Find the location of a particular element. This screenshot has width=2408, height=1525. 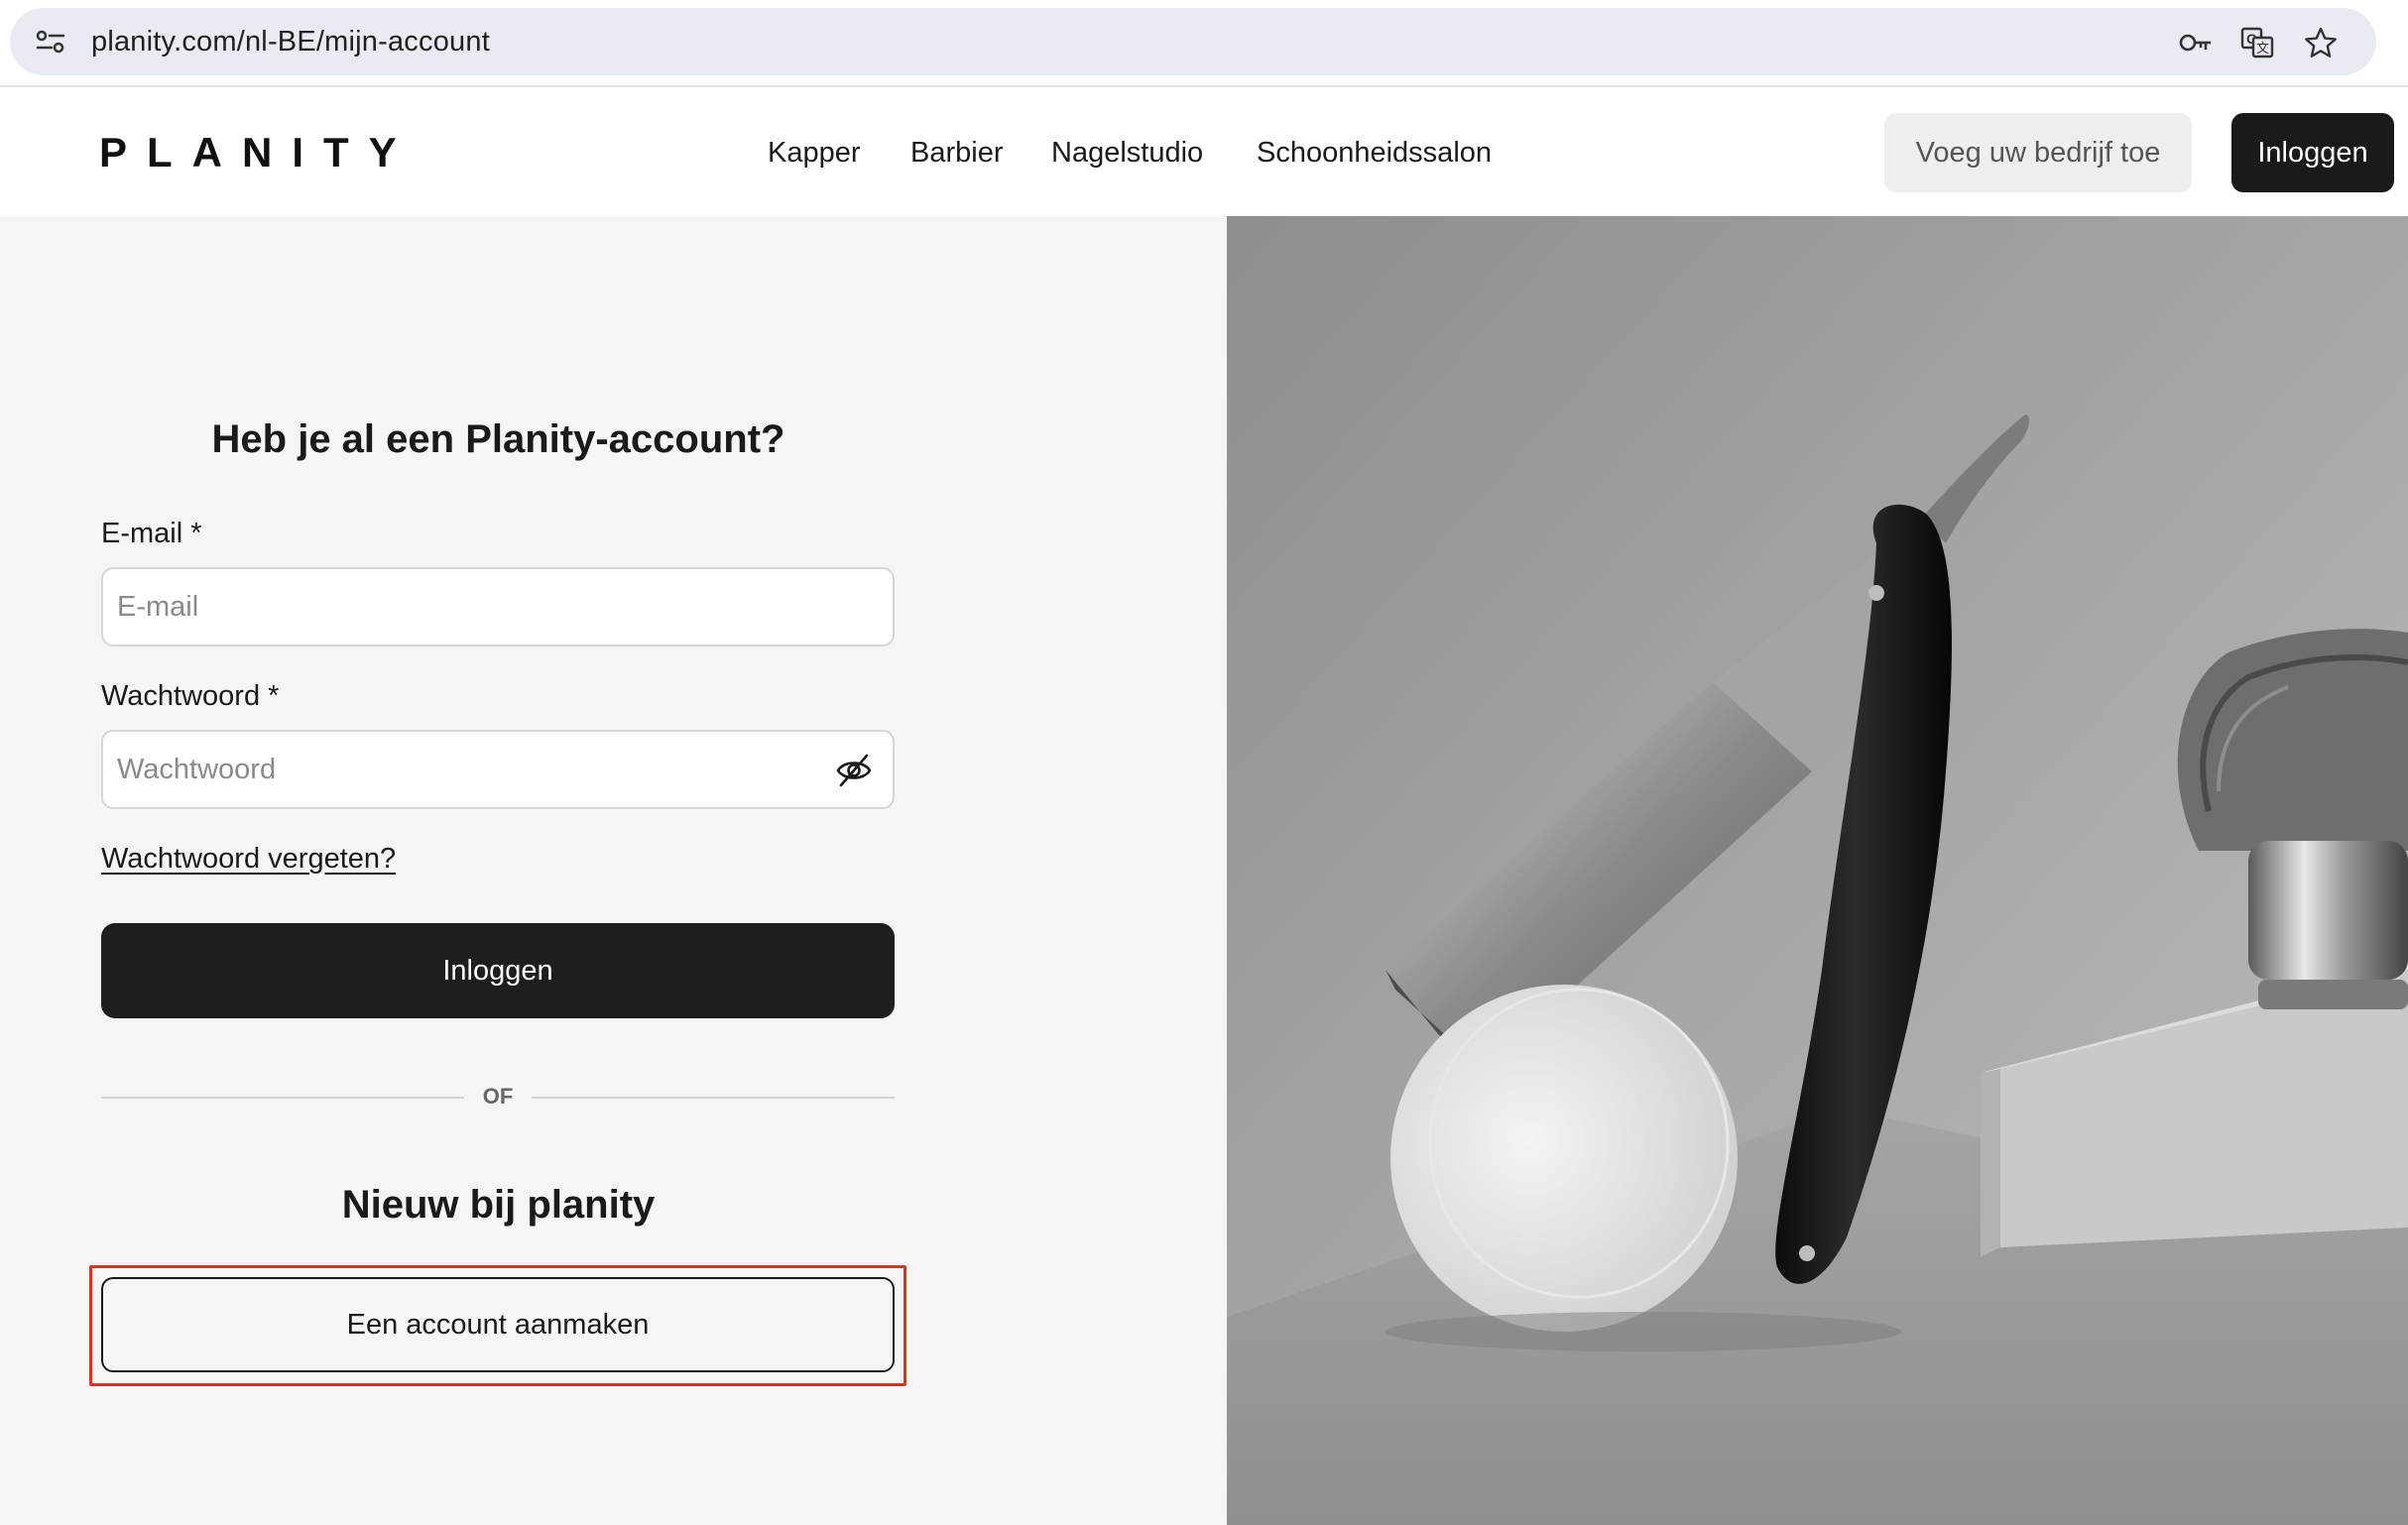

password-field is located at coordinates (498, 769).